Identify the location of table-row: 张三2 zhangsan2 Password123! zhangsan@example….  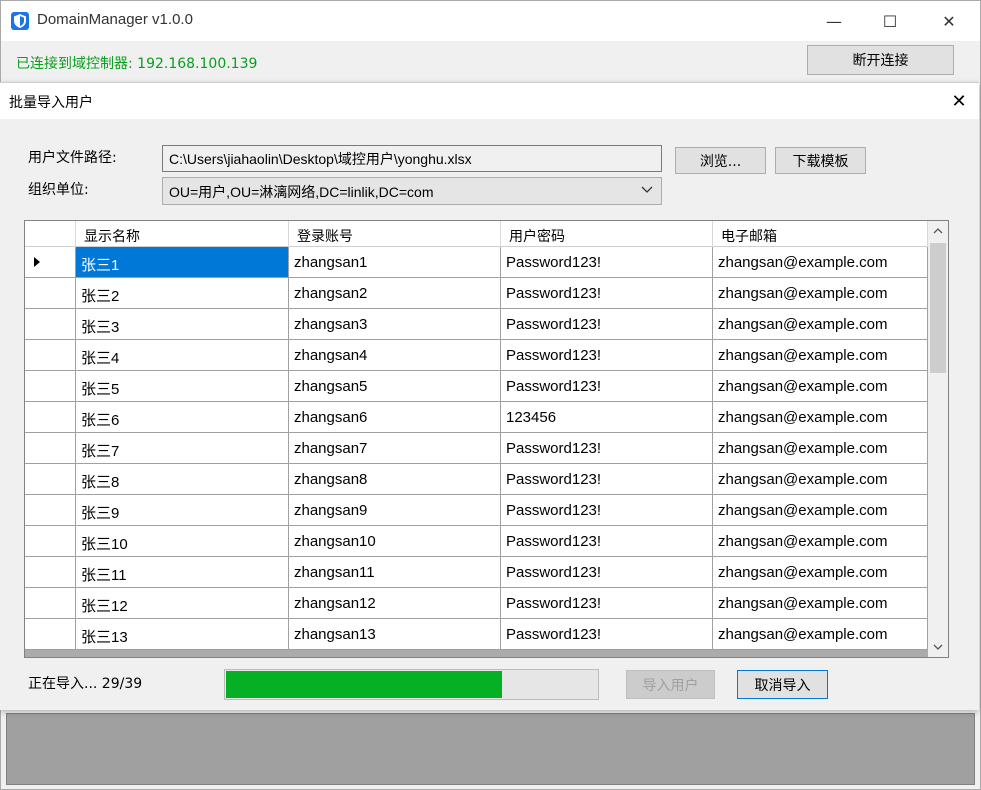
(476, 293).